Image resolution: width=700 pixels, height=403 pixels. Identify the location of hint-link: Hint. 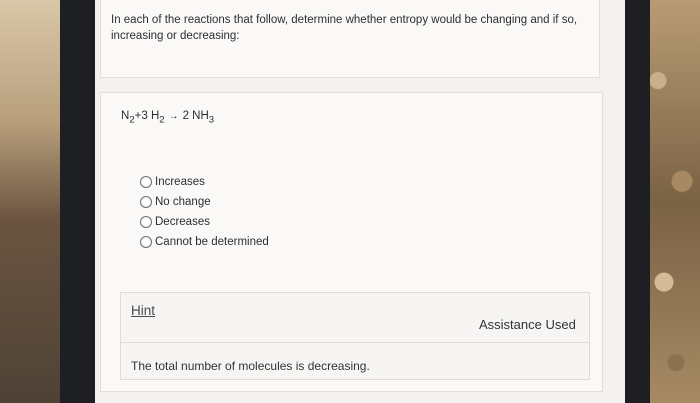
(143, 310).